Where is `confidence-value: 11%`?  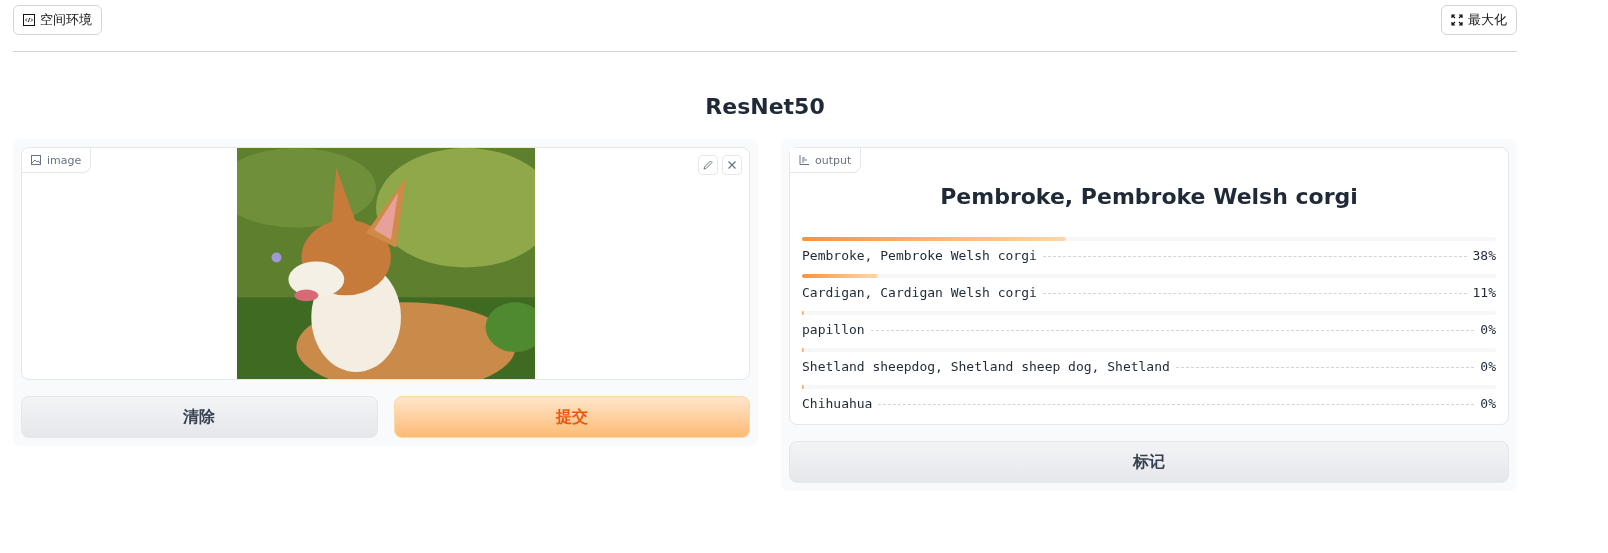 confidence-value: 11% is located at coordinates (1484, 292).